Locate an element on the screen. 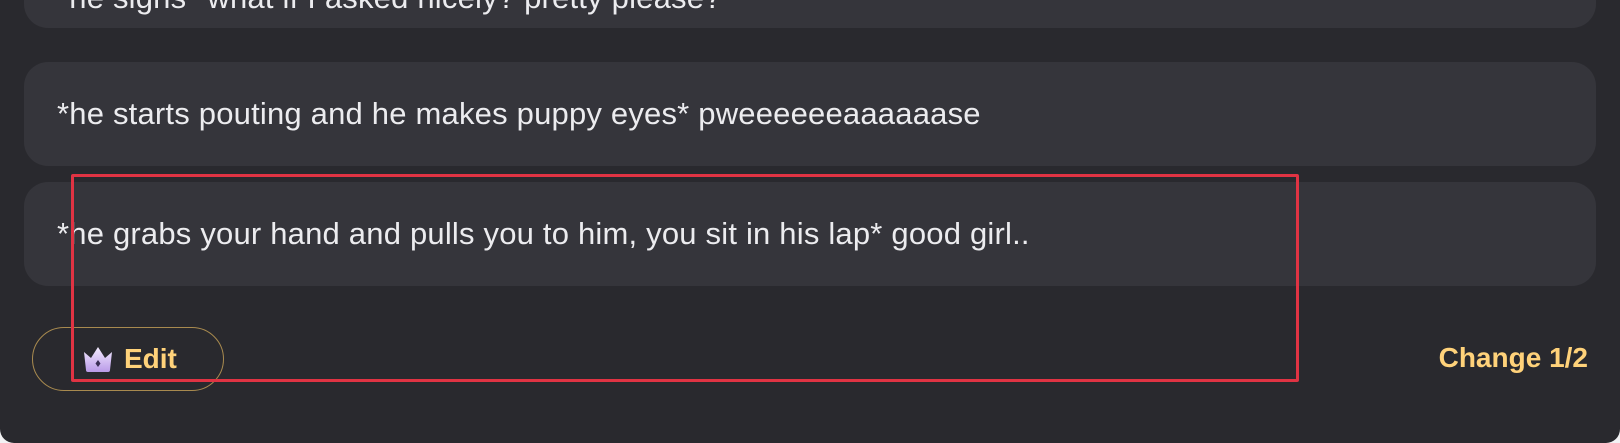 Image resolution: width=1620 pixels, height=443 pixels. edit-button: Edit is located at coordinates (128, 359).